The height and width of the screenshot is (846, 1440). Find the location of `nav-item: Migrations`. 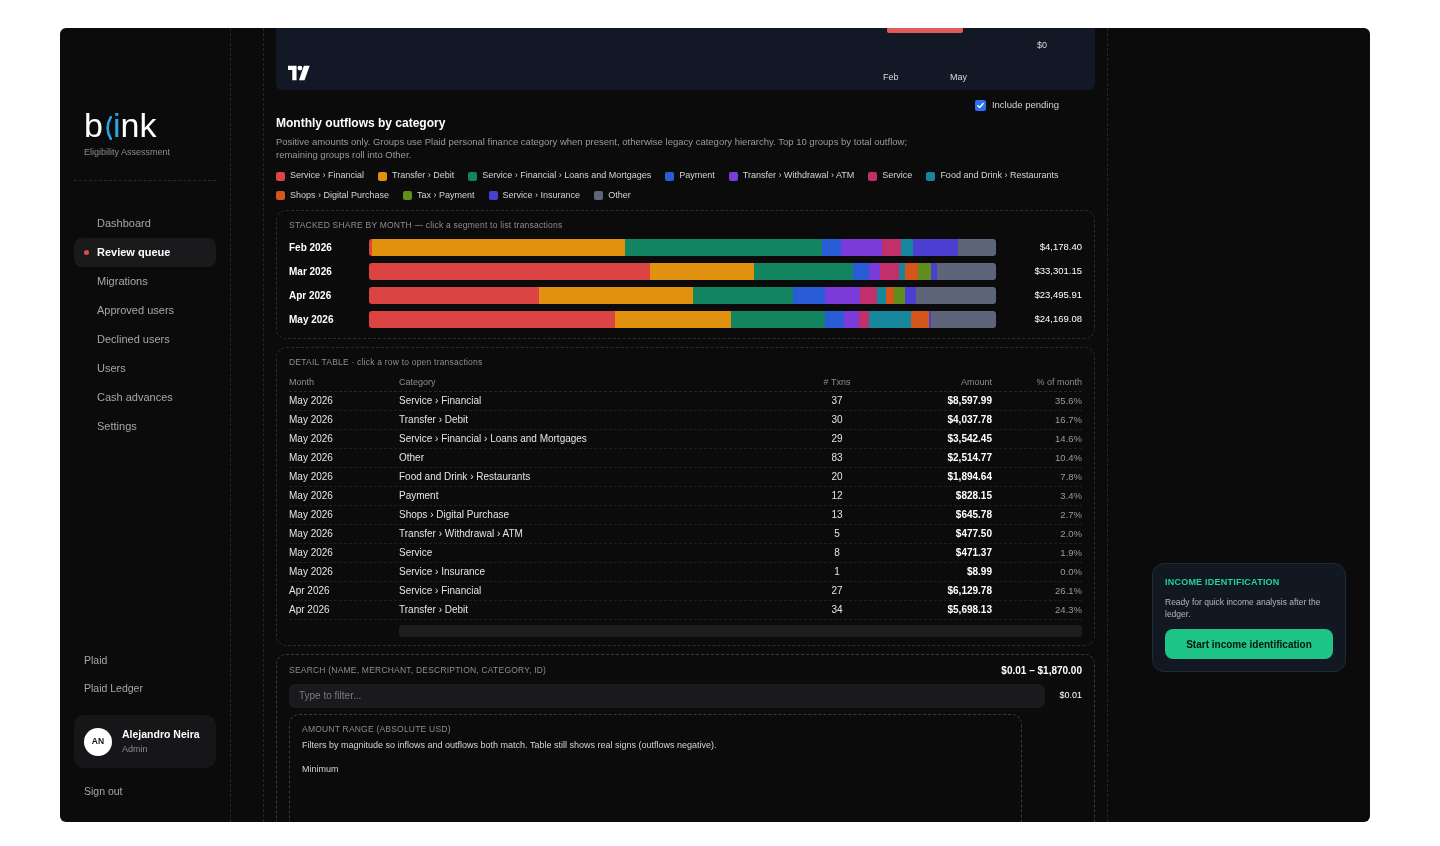

nav-item: Migrations is located at coordinates (145, 281).